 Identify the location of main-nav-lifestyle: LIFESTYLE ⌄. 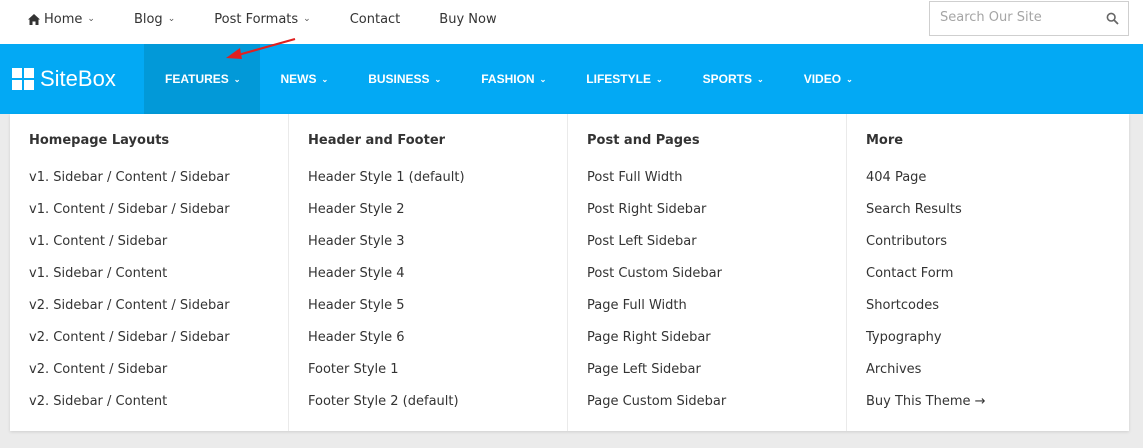
(624, 79).